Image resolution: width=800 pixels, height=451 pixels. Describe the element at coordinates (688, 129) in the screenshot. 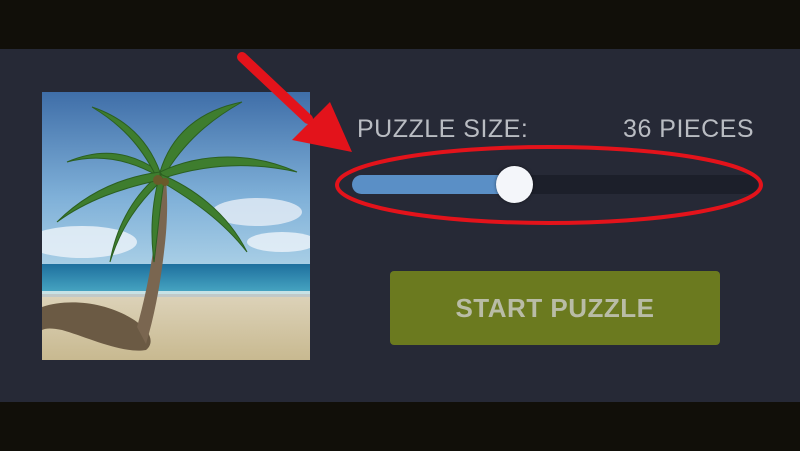

I see `piece-count-value: 36 PIECES` at that location.